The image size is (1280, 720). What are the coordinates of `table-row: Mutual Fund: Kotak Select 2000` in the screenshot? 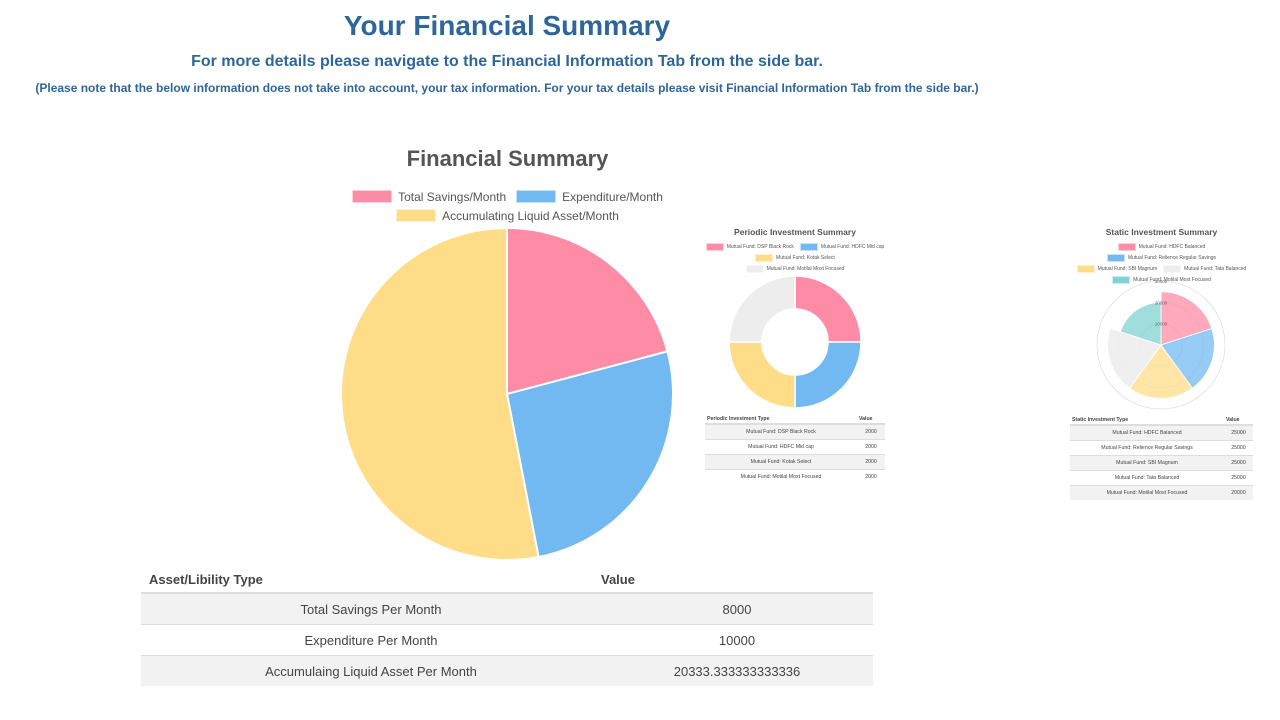 It's located at (795, 462).